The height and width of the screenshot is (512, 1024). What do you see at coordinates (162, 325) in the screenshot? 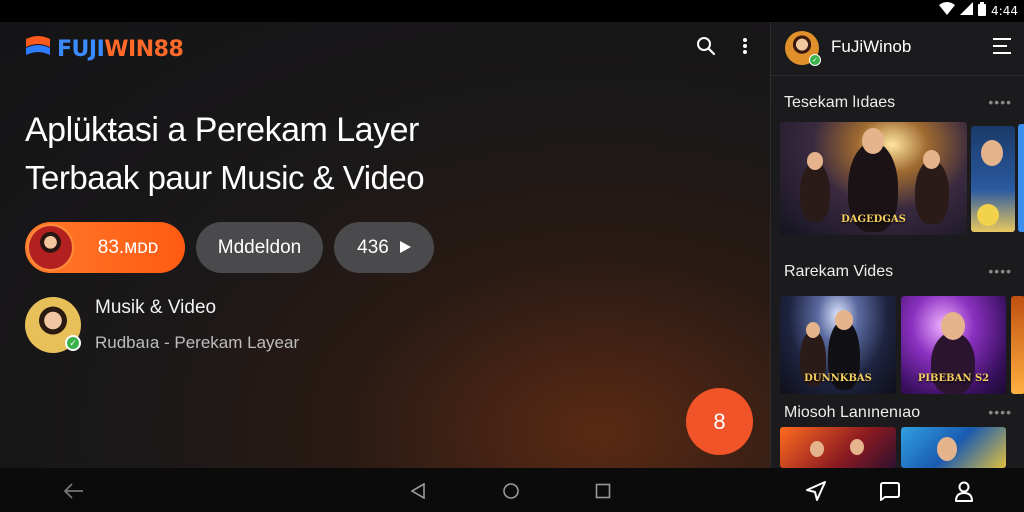
I see `author-info: ✓ Musik & Video Rudbaıa - Perekam Layear` at bounding box center [162, 325].